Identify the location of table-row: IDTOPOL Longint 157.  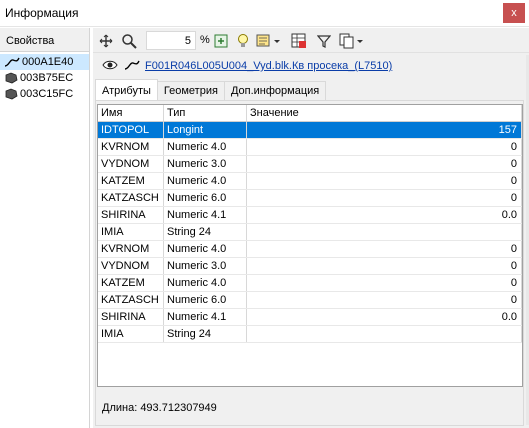
(310, 130).